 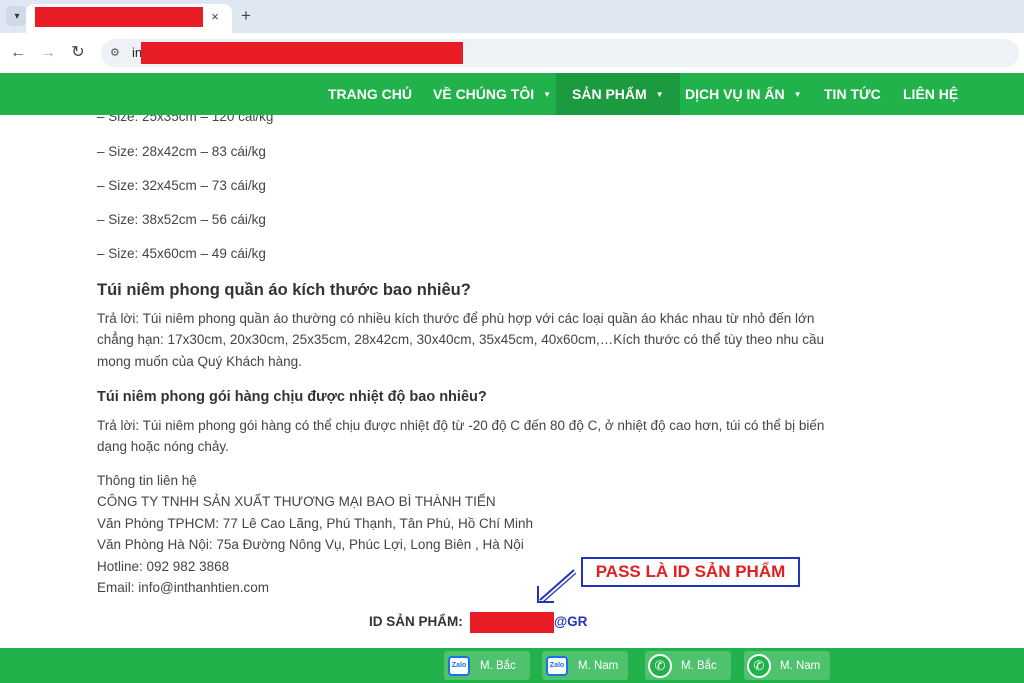 I want to click on reload-icon: ↻, so click(x=78, y=53).